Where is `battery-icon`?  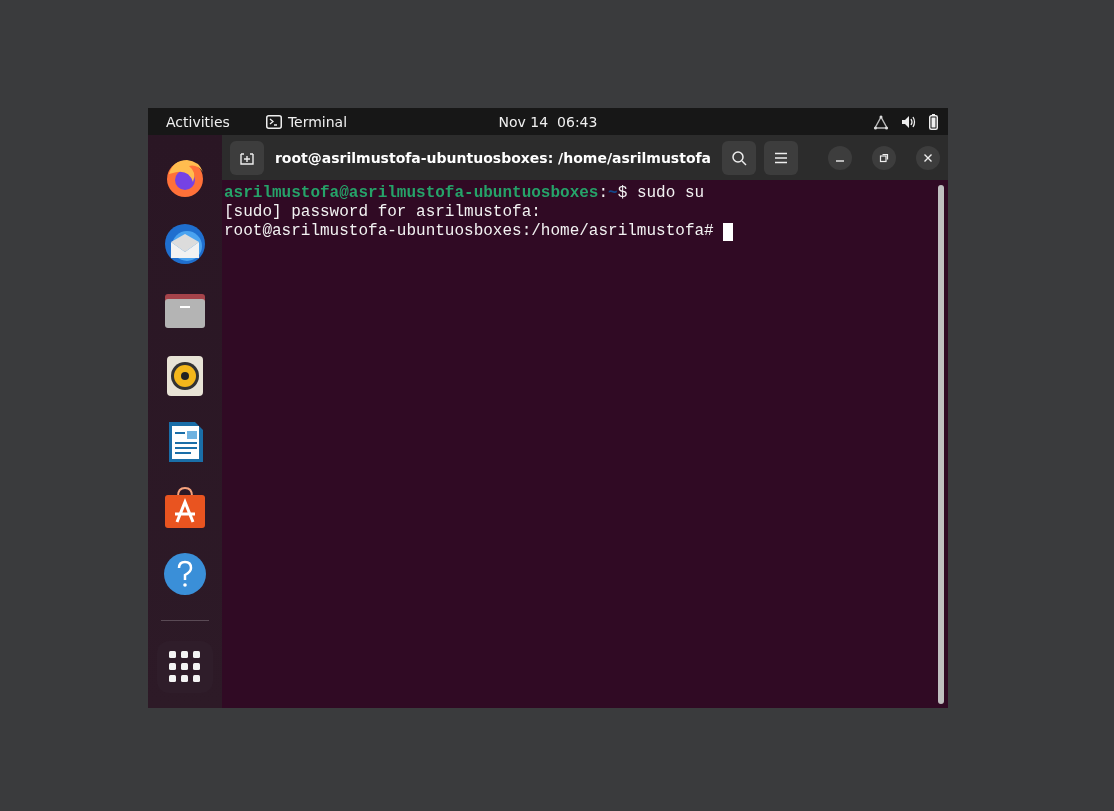 battery-icon is located at coordinates (933, 121).